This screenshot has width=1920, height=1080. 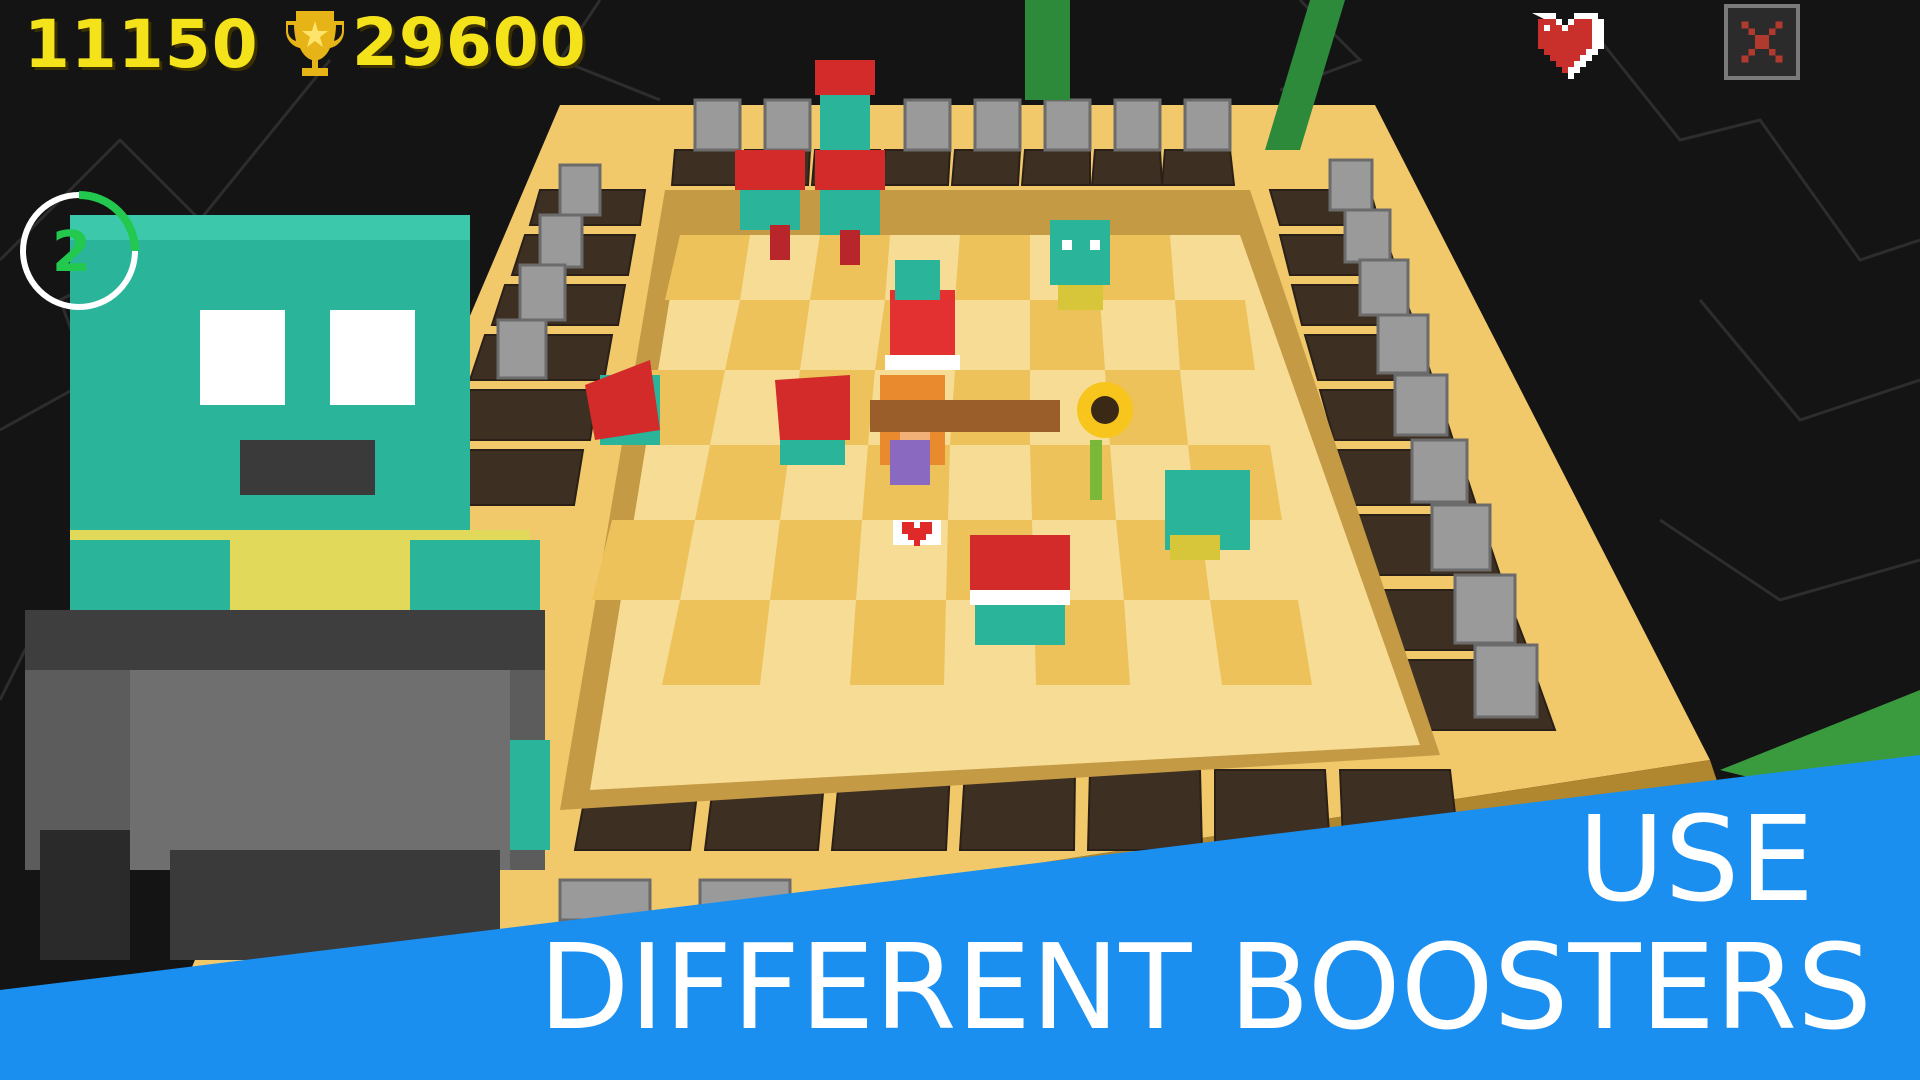 I want to click on heart-pickup, so click(x=917, y=533).